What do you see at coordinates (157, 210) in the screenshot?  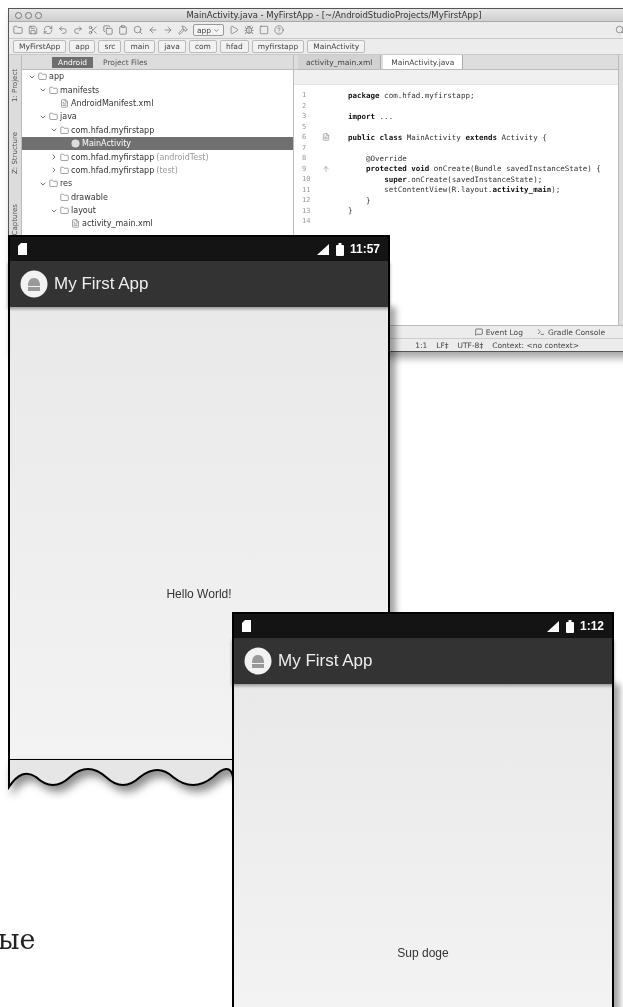 I see `tree-item: layout` at bounding box center [157, 210].